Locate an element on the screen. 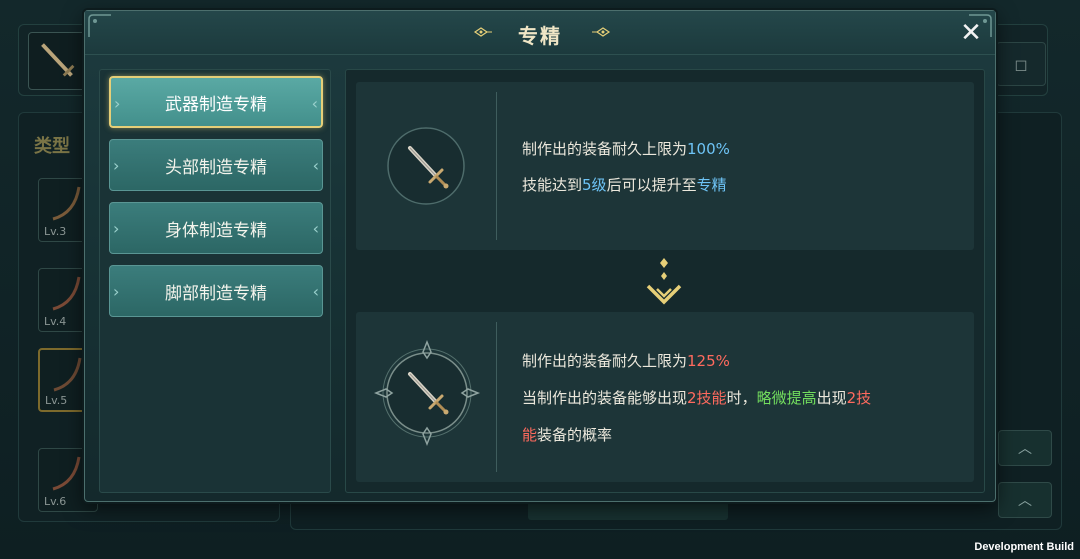 Image resolution: width=1080 pixels, height=559 pixels. upgraded-durability-value: 125% is located at coordinates (708, 361).